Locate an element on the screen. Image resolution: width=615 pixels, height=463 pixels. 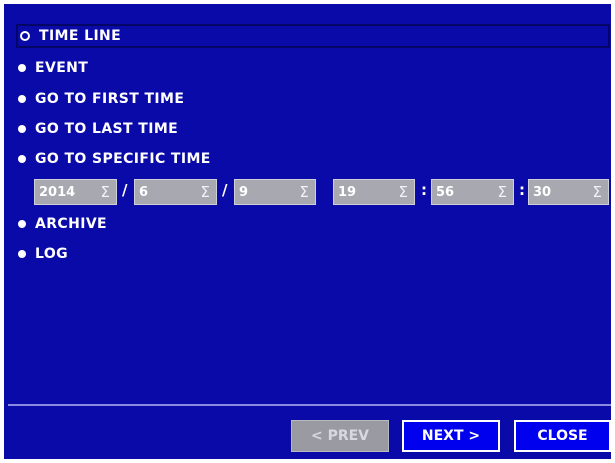
menu-item-log: LOG is located at coordinates (314, 254).